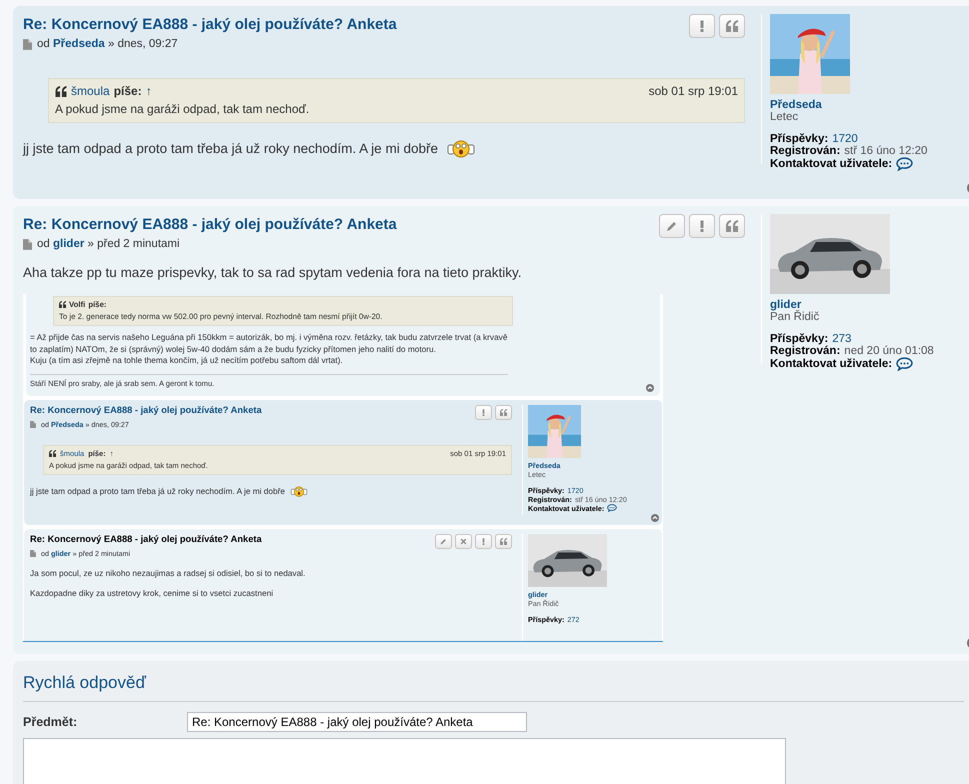 Image resolution: width=969 pixels, height=784 pixels. Describe the element at coordinates (693, 91) in the screenshot. I see `quote-date: sob 01 srp 19:01` at that location.